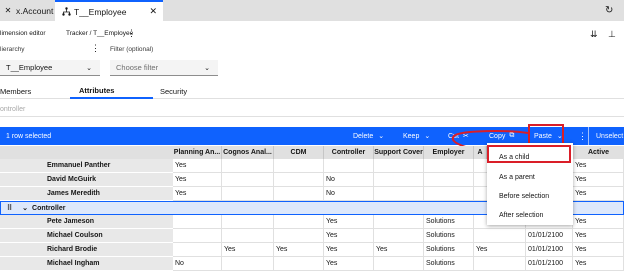  I want to click on drag-handle-icon: ⠿, so click(9, 208).